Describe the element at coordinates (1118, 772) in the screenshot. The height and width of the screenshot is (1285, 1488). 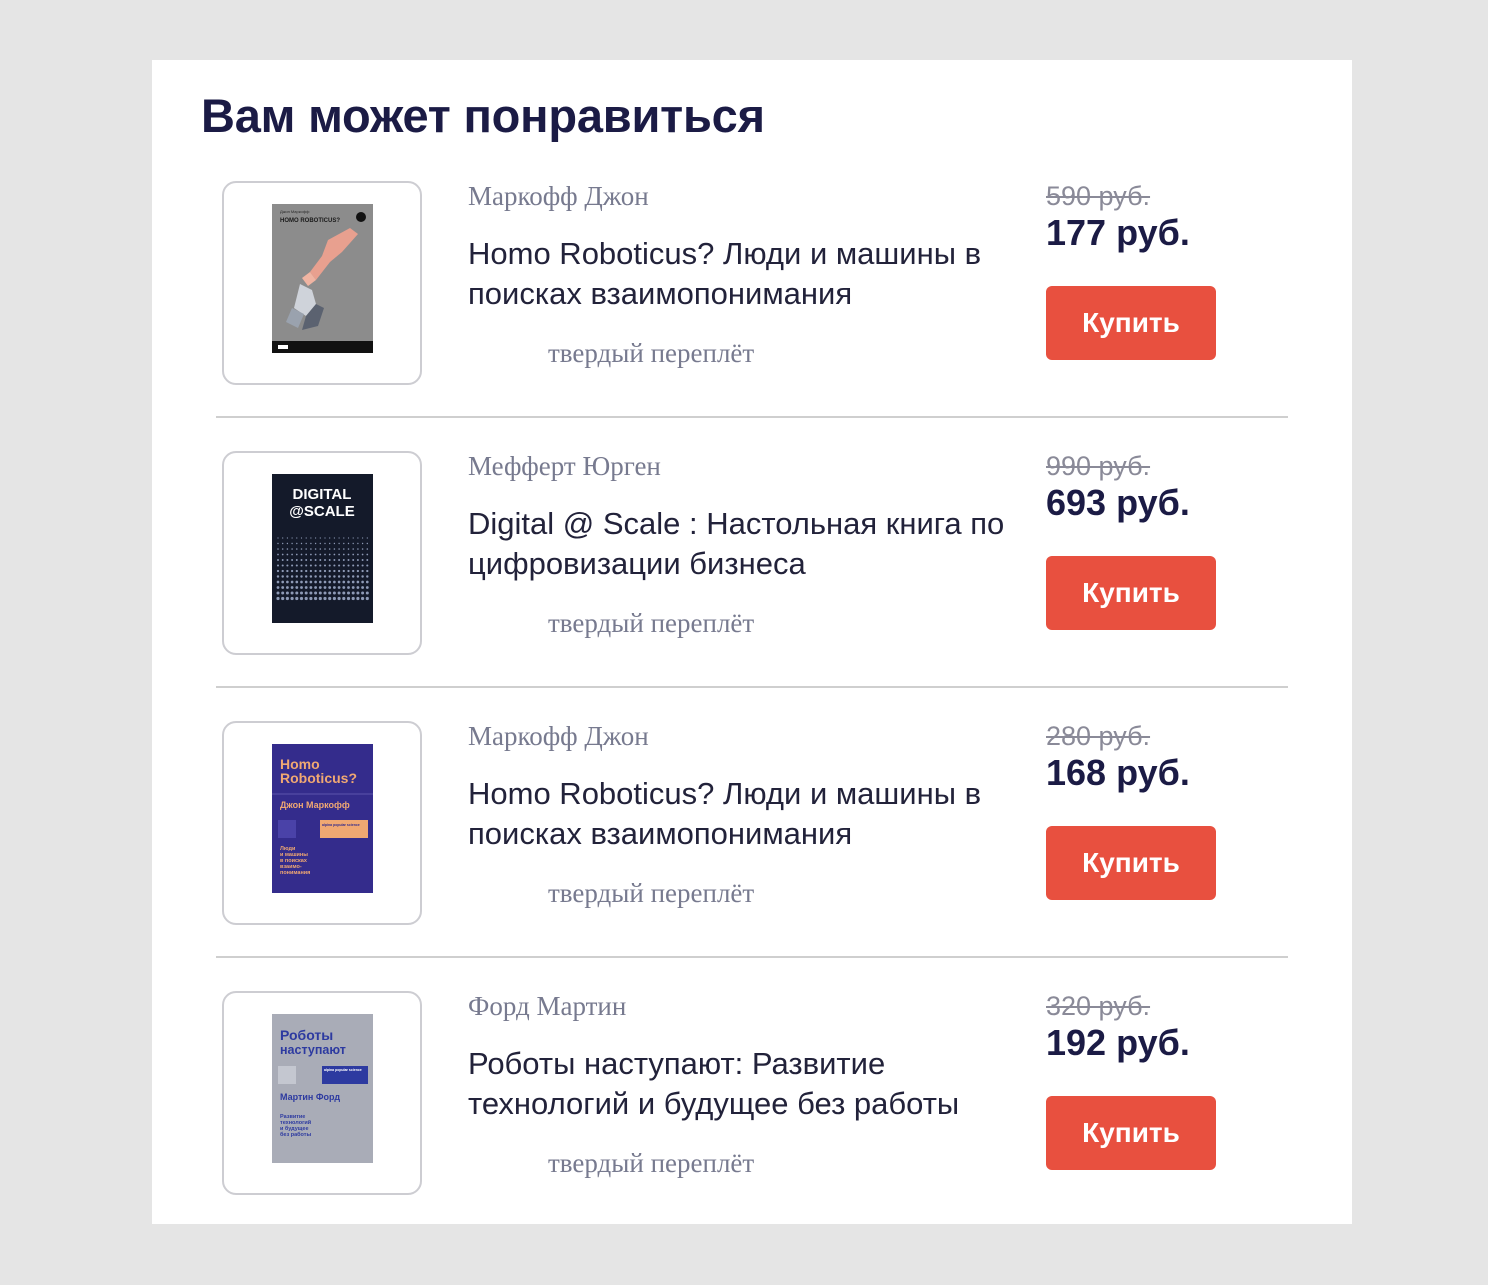
I see `price: 168 руб.` at that location.